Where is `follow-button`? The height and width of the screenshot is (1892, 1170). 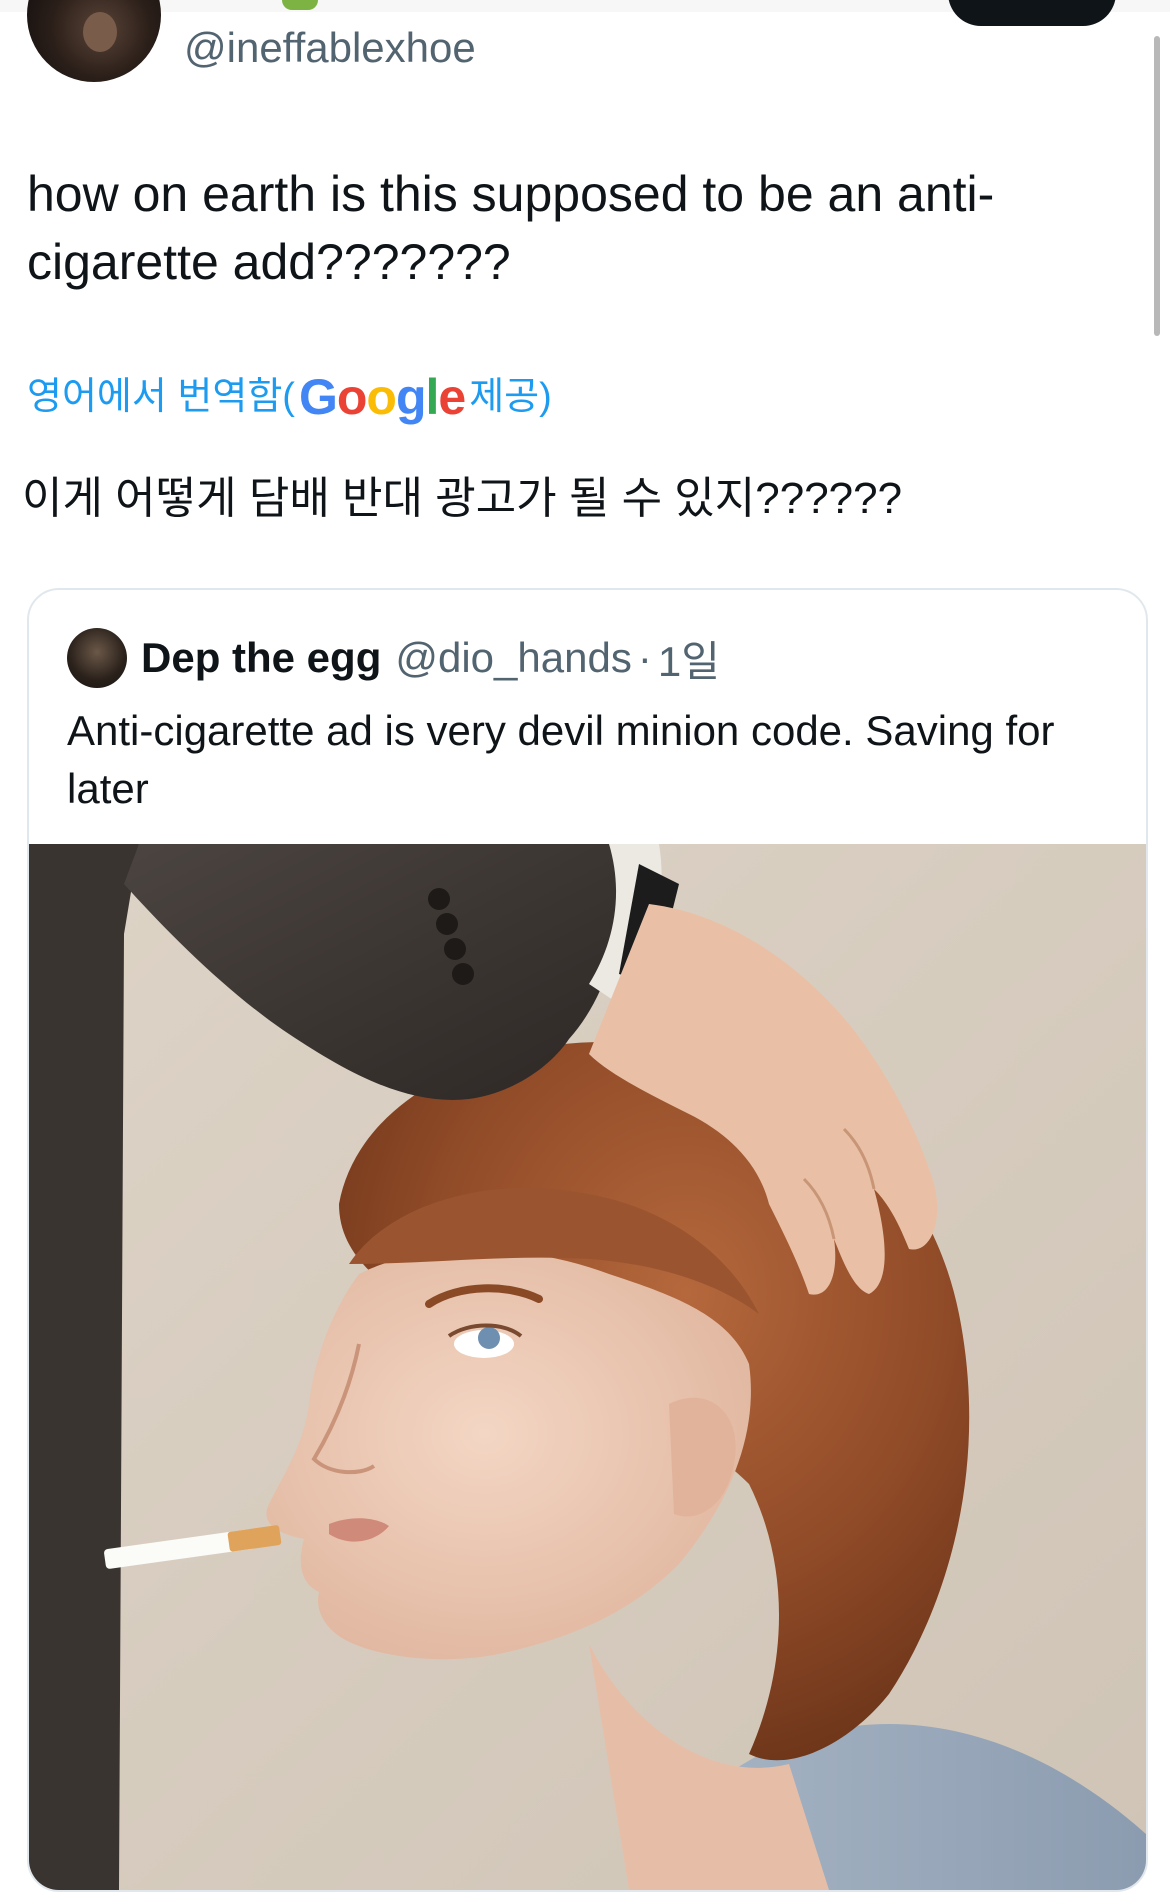 follow-button is located at coordinates (1032, 13).